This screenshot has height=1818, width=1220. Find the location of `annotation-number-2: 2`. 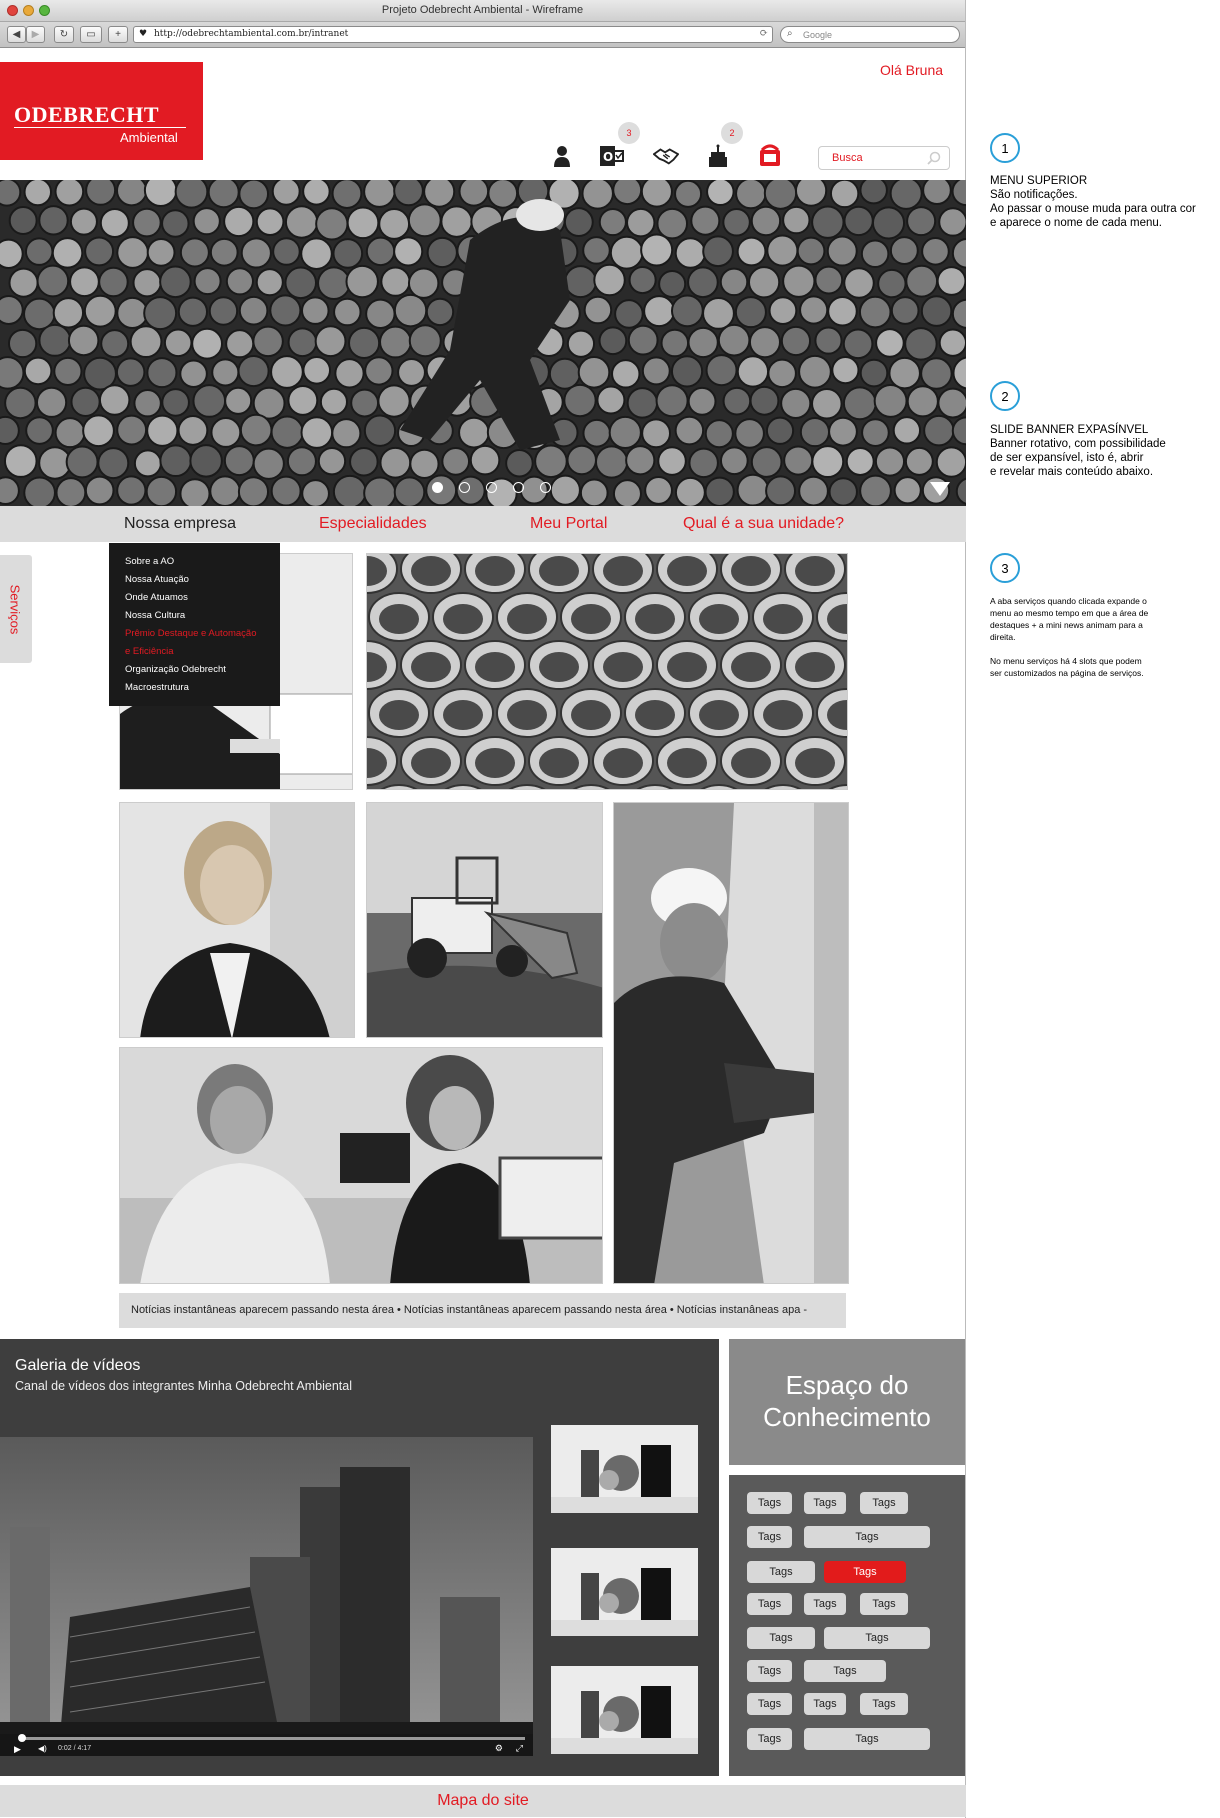

annotation-number-2: 2 is located at coordinates (1005, 396).